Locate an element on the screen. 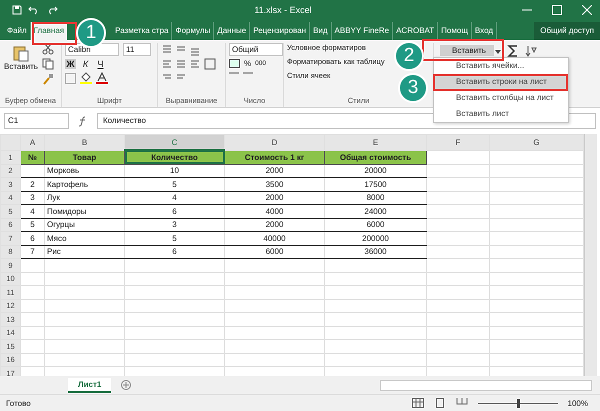 The height and width of the screenshot is (411, 600). table-cell: 36000 is located at coordinates (375, 251).